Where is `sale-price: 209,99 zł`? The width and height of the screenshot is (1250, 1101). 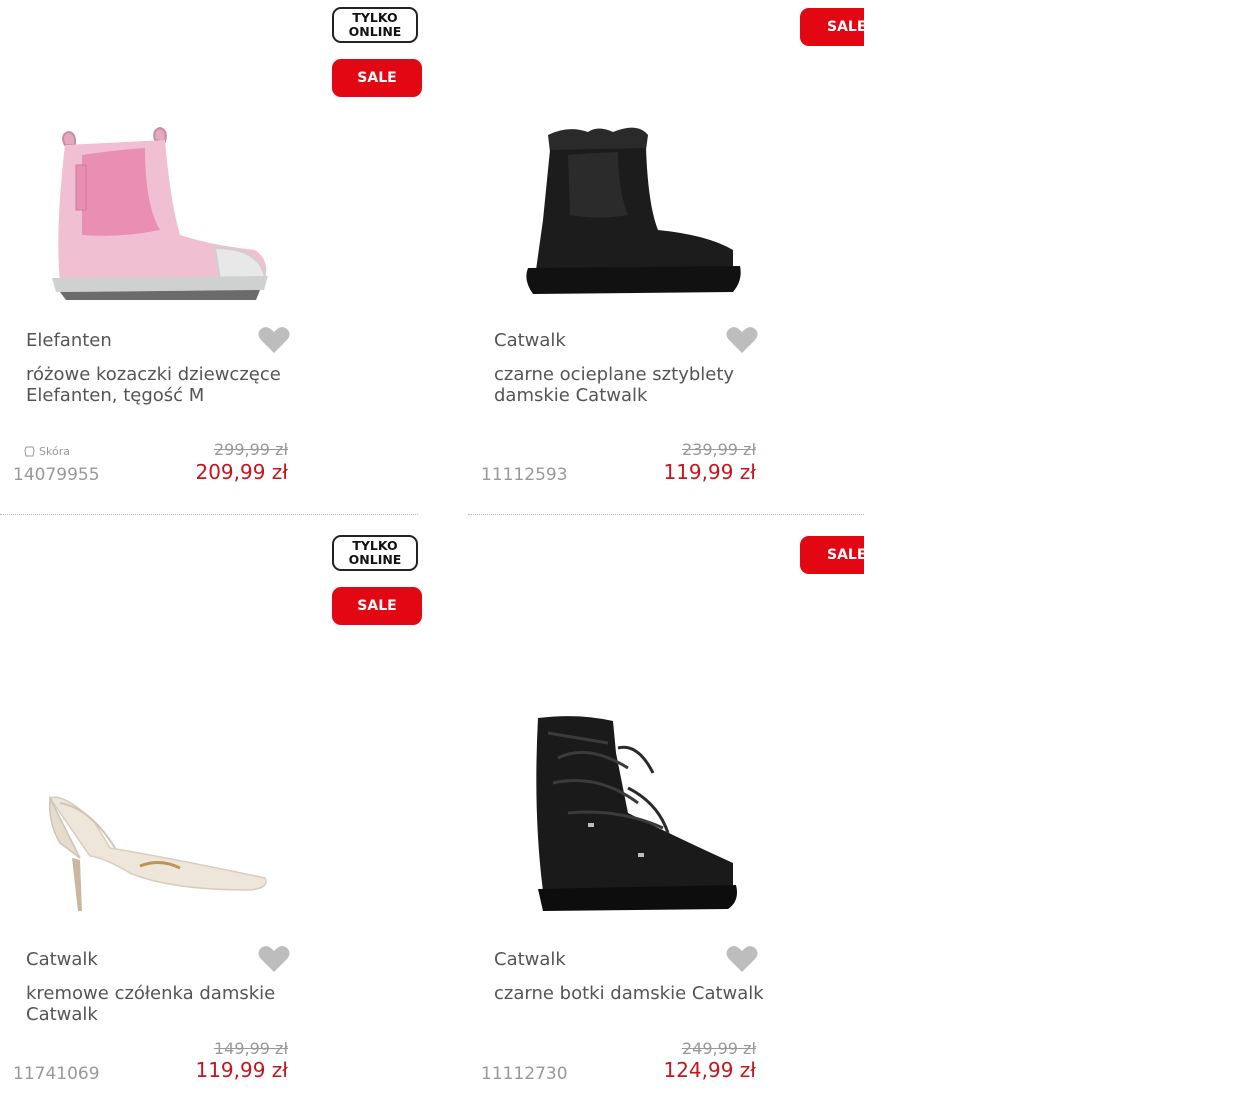 sale-price: 209,99 zł is located at coordinates (241, 472).